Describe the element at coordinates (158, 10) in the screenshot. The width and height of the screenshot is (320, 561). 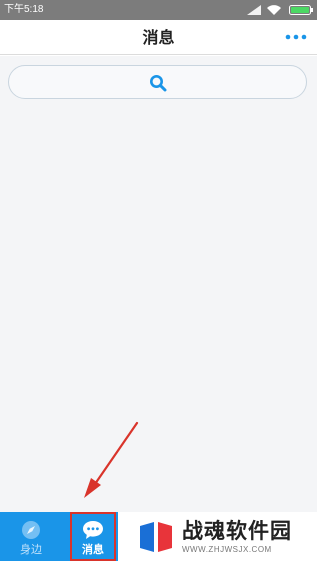
I see `status-bar: 下午5:18` at that location.